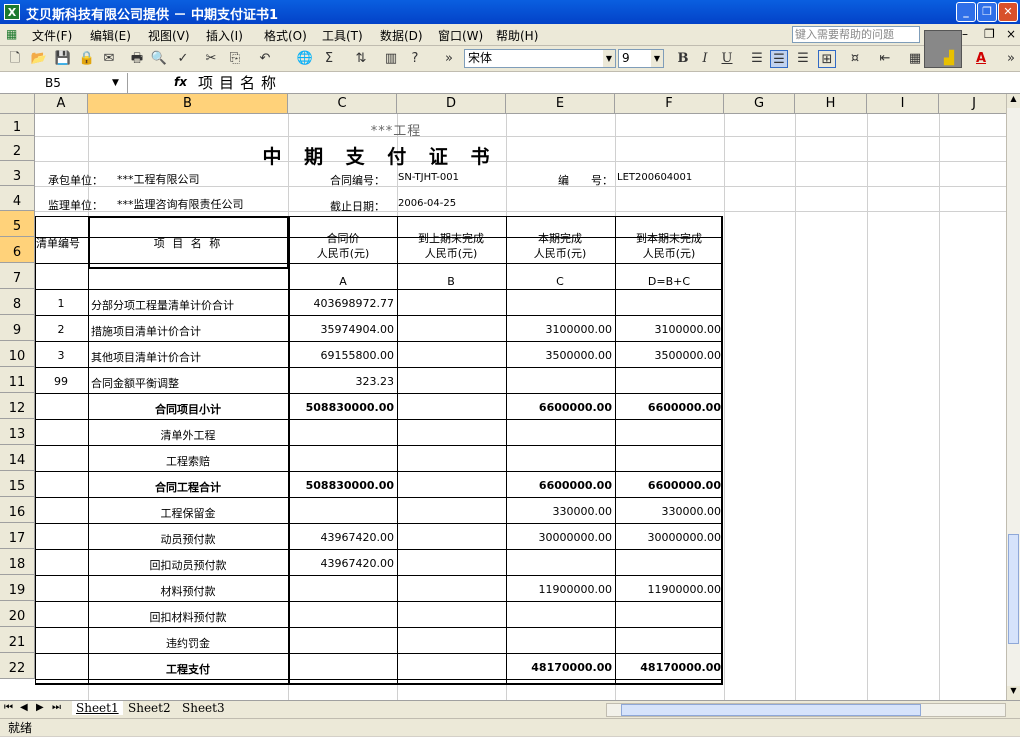 Image resolution: width=1020 pixels, height=737 pixels. Describe the element at coordinates (17, 510) in the screenshot. I see `row-header-16: 16` at that location.